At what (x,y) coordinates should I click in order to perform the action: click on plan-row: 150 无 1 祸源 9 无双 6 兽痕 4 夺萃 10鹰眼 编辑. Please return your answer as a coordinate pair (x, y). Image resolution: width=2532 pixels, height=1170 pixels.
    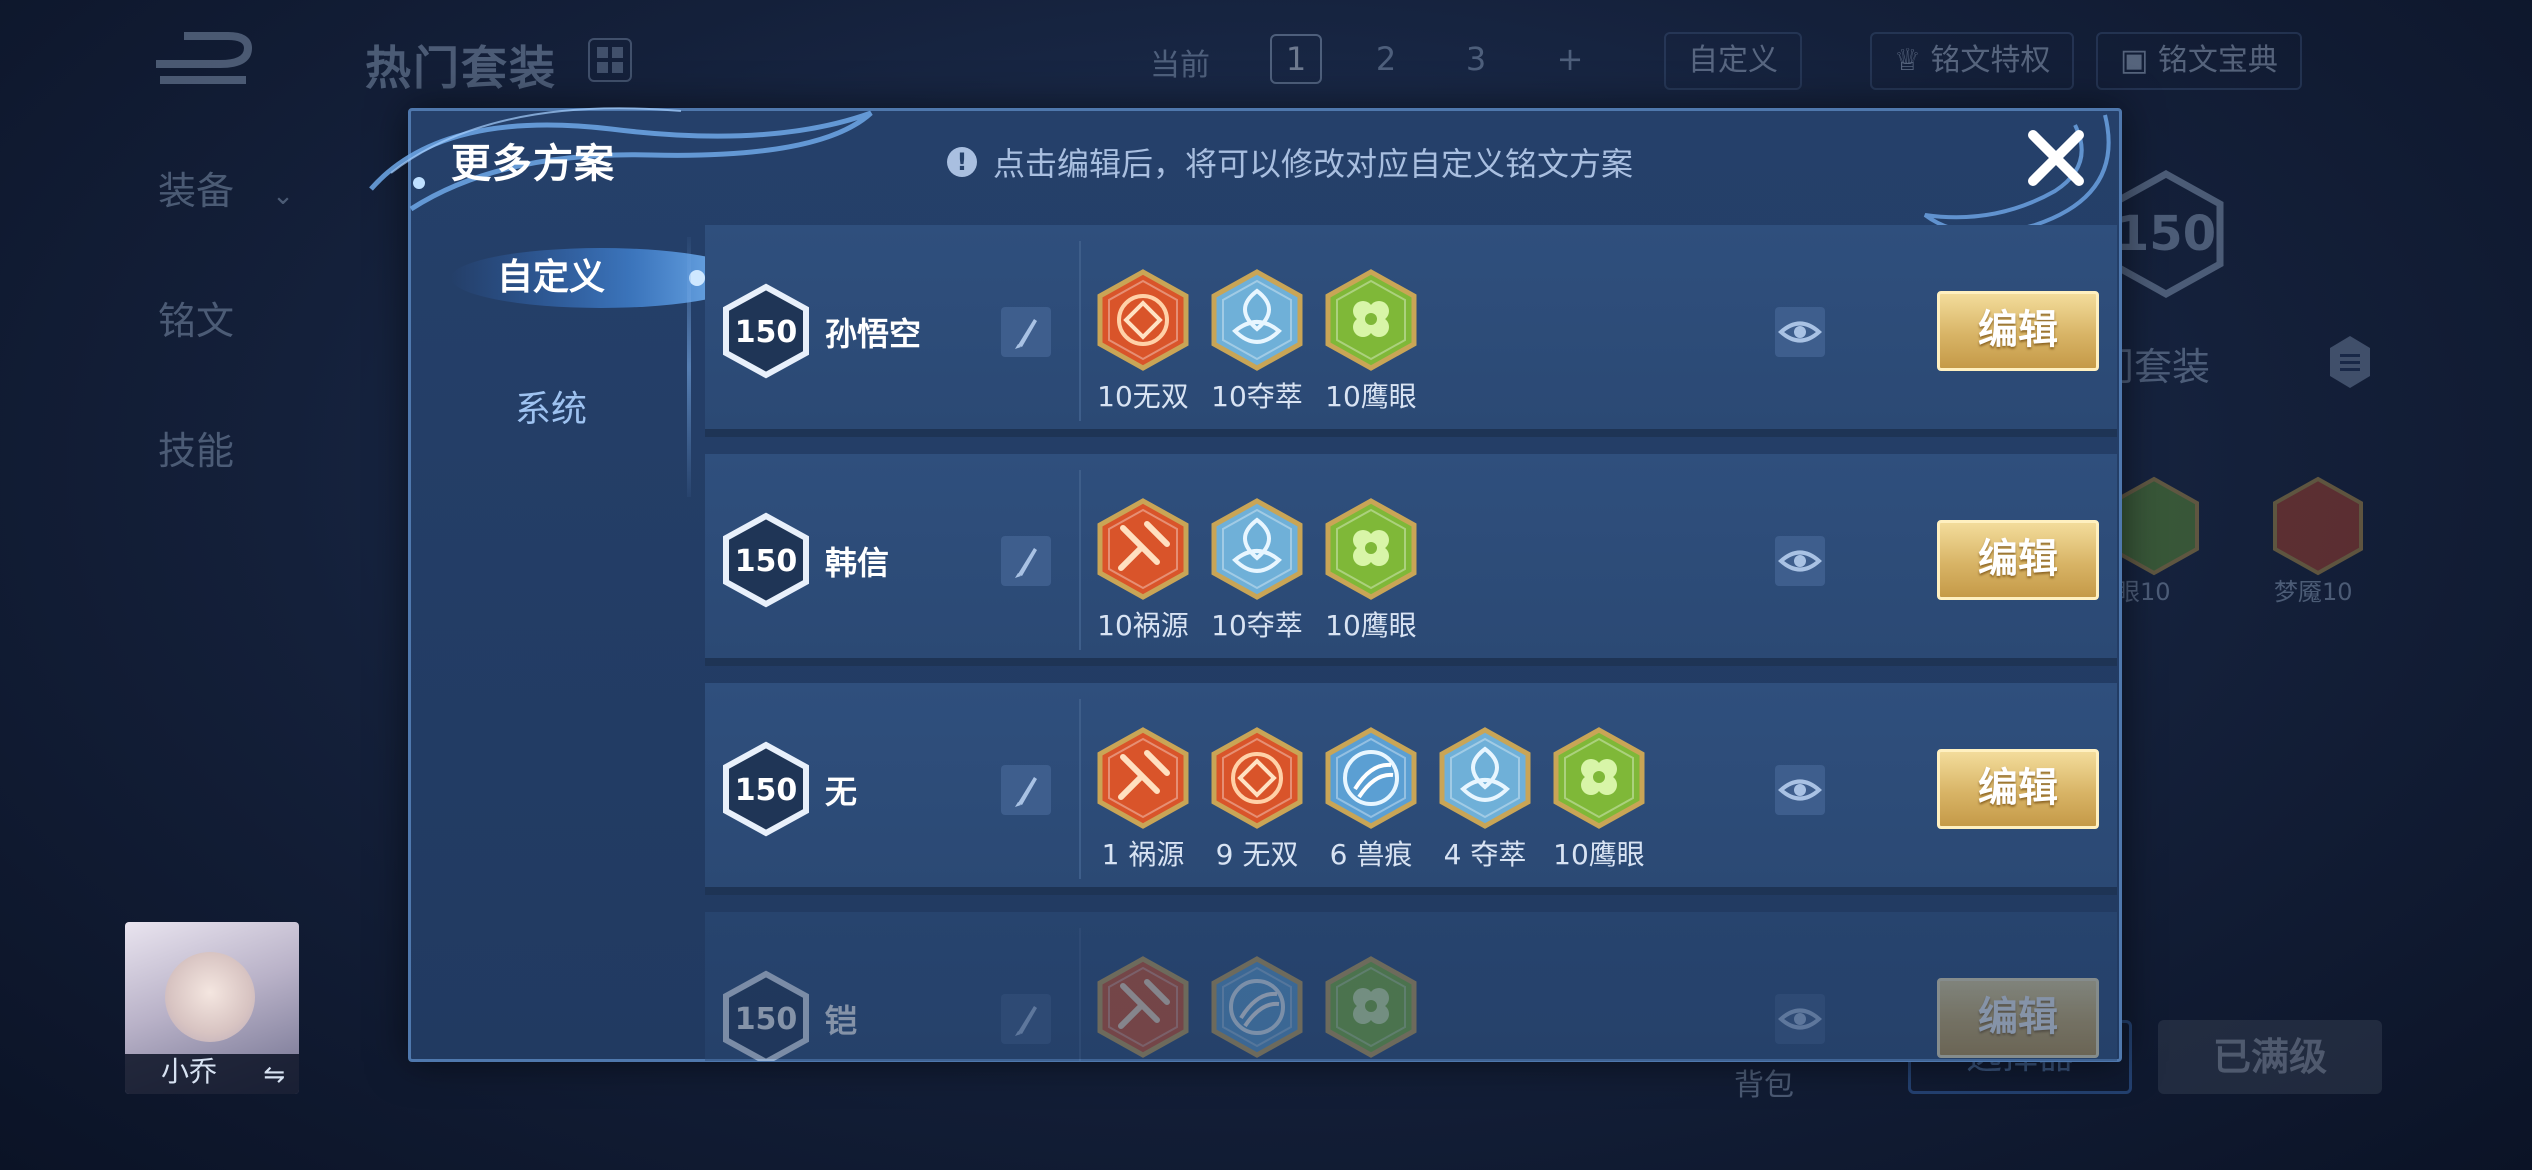
    Looking at the image, I should click on (1411, 789).